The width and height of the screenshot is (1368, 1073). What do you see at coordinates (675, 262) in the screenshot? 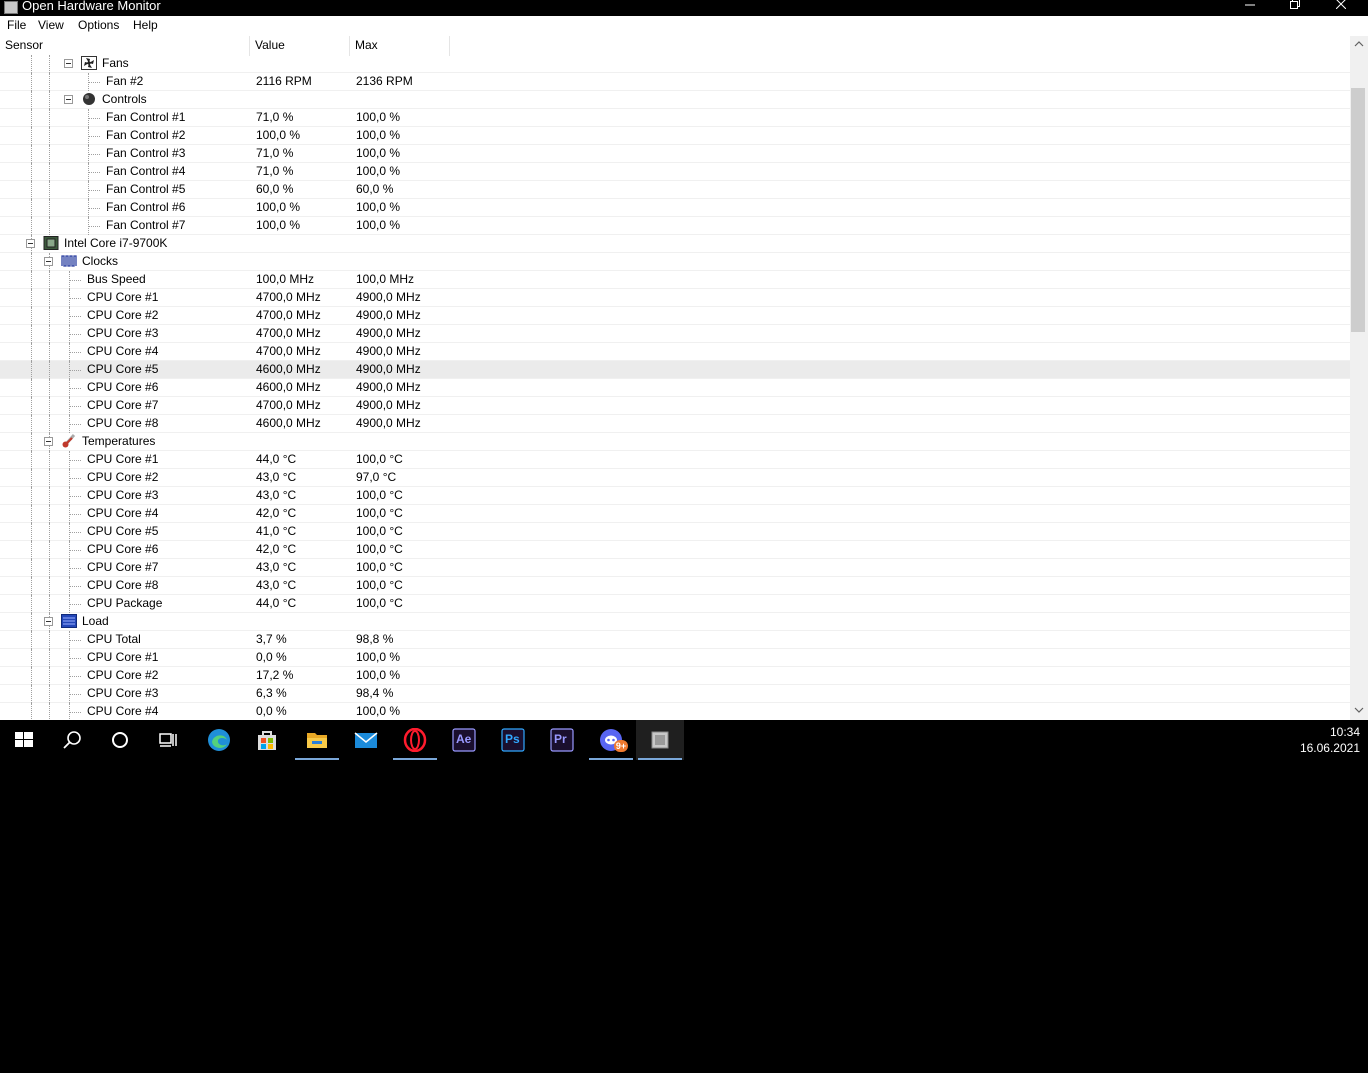
I see `tree-group-clocks: Clocks` at bounding box center [675, 262].